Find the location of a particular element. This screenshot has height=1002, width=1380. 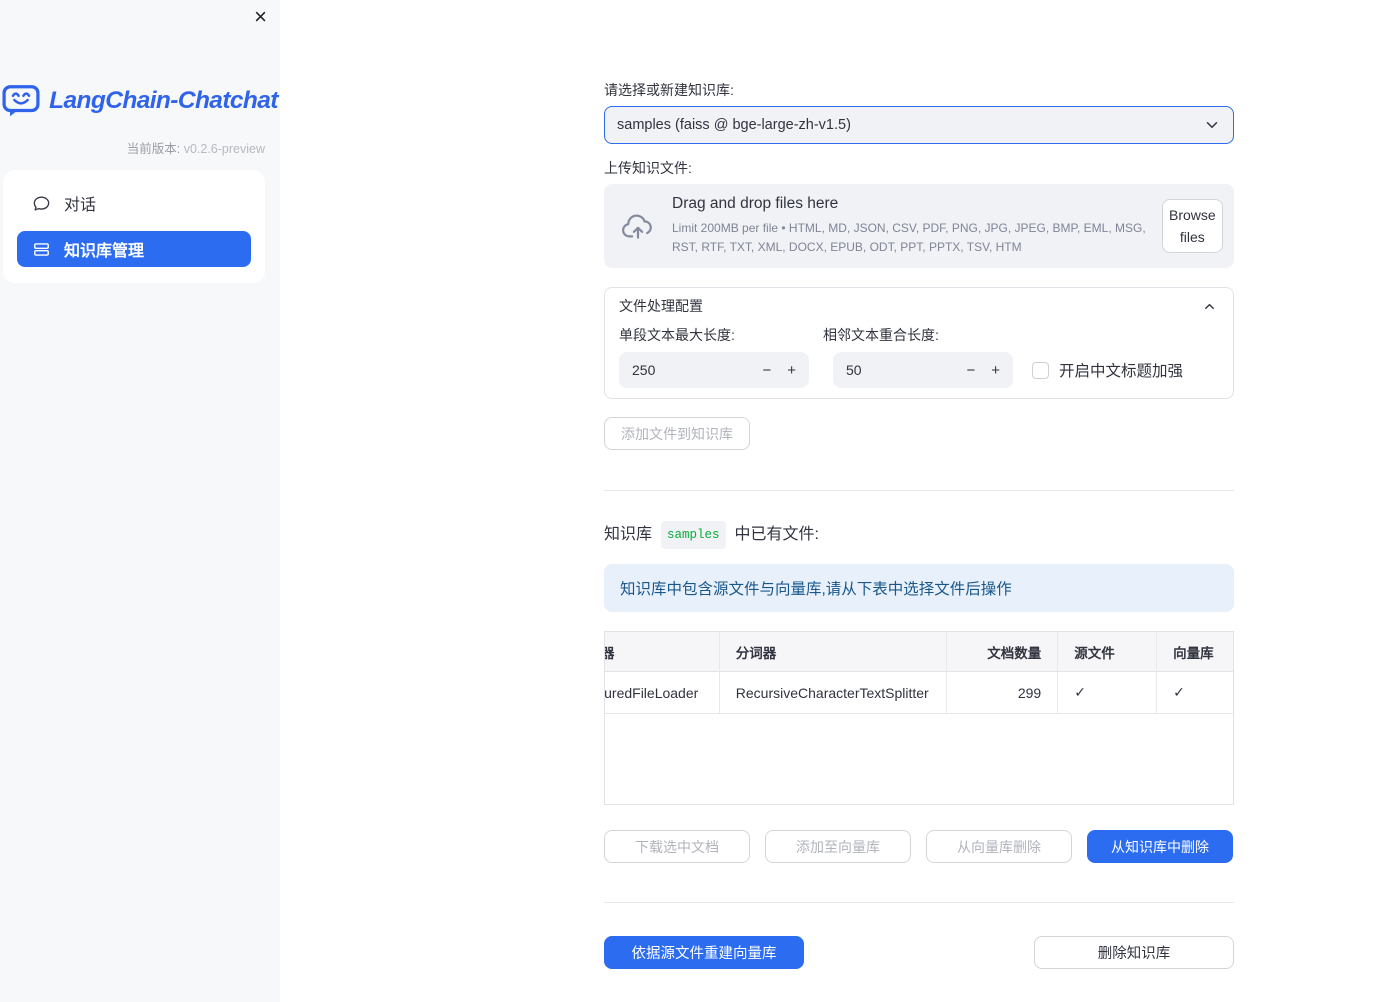

cell-loader: UnstructuredFileLoader is located at coordinates (662, 692).